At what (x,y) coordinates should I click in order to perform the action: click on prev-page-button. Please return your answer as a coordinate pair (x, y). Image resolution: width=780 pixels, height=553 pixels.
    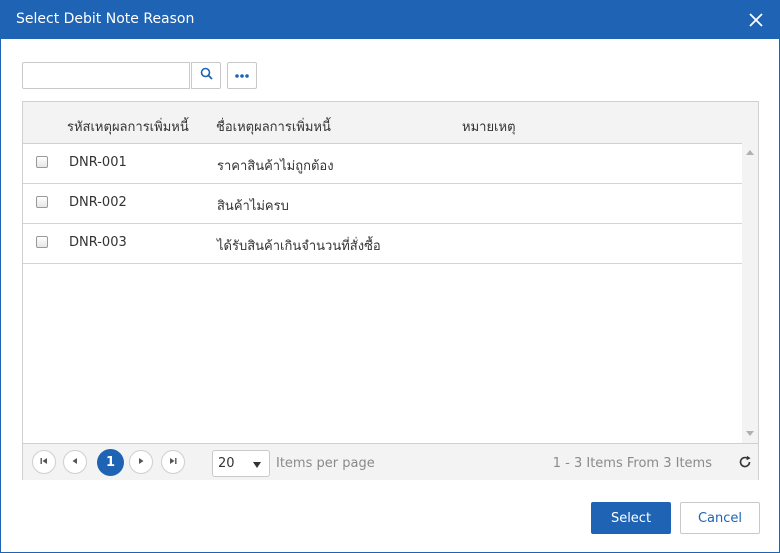
    Looking at the image, I should click on (75, 462).